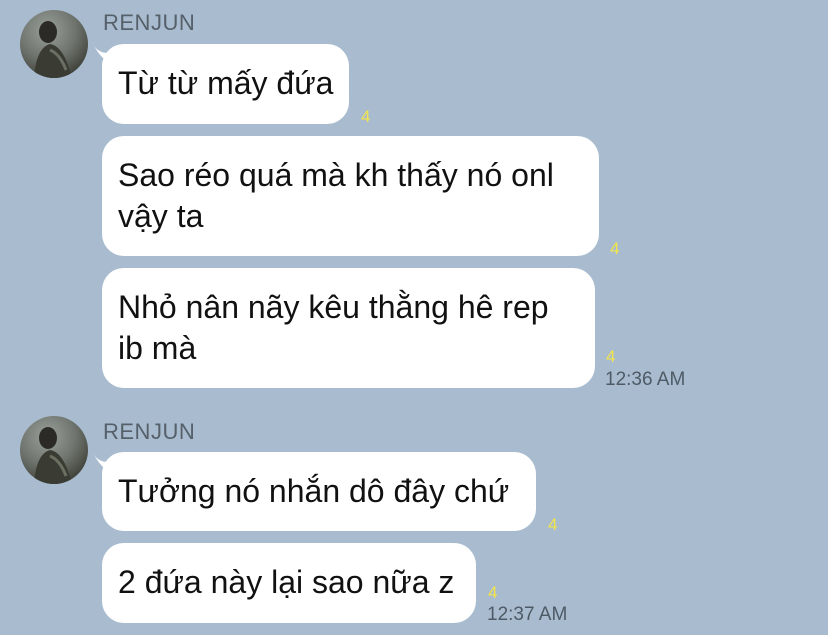  Describe the element at coordinates (348, 328) in the screenshot. I see `message-bubble: Nhỏ nân nãy kêu thằng hê rep ib mà` at that location.